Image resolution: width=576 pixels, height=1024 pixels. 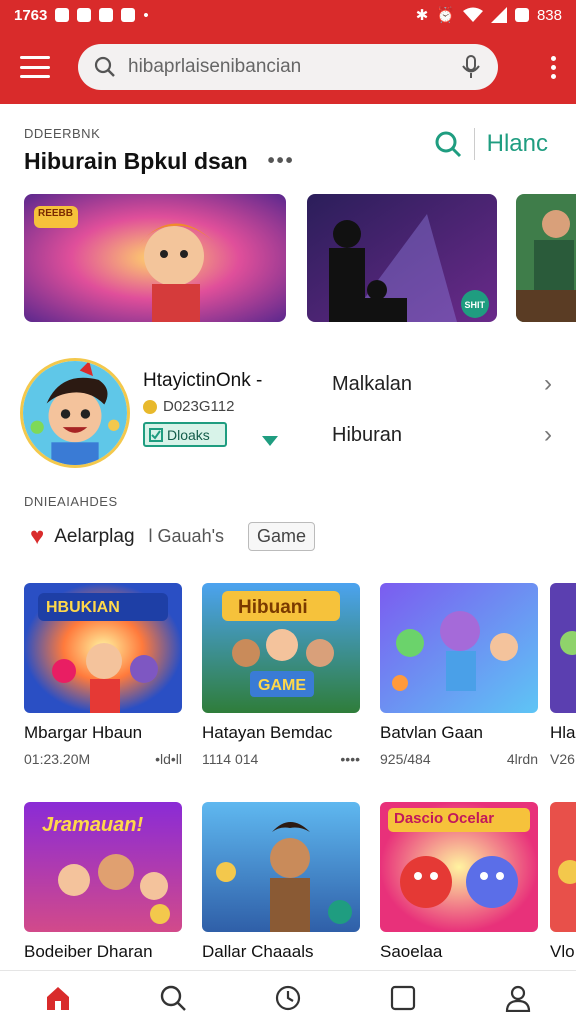 What do you see at coordinates (83, 732) in the screenshot?
I see `game-title: Mbargar Hbaun` at bounding box center [83, 732].